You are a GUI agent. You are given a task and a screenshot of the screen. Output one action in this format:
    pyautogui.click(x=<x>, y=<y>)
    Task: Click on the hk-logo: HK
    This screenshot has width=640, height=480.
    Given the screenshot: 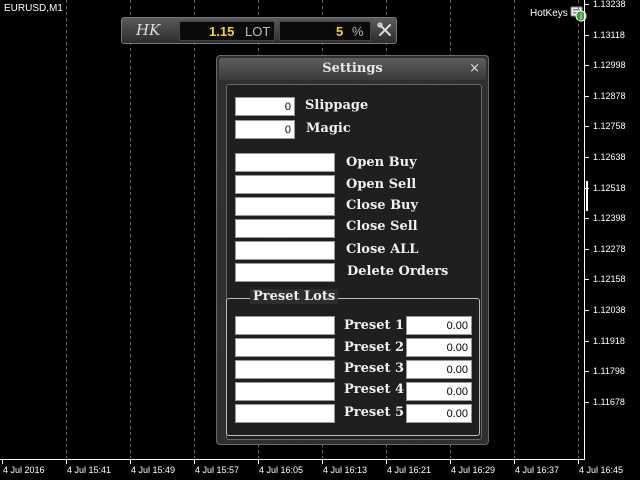 What is the action you would take?
    pyautogui.click(x=148, y=30)
    